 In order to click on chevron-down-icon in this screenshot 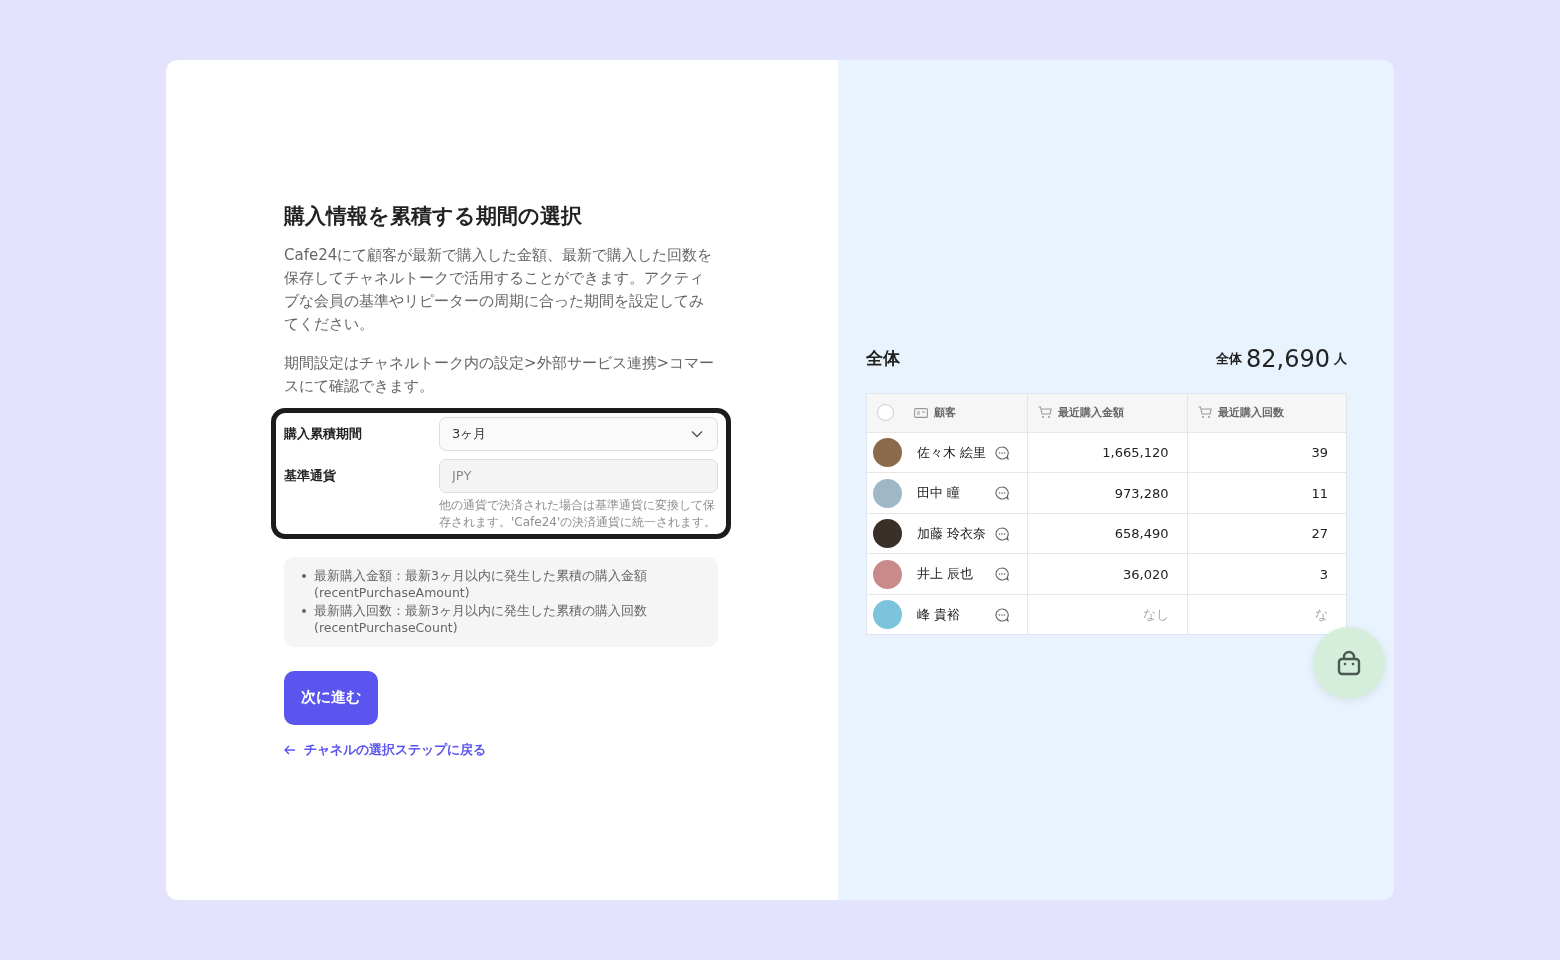, I will do `click(697, 433)`.